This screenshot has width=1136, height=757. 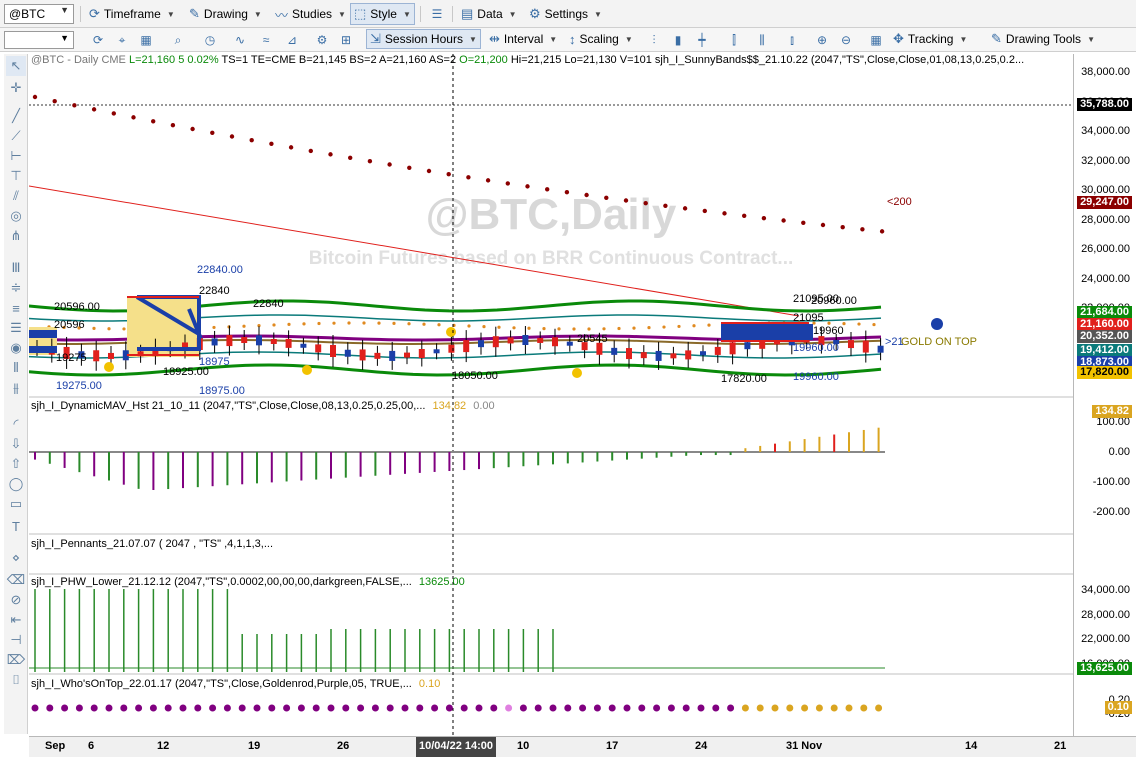 What do you see at coordinates (16, 66) in the screenshot?
I see `pointer-icon: ↖` at bounding box center [16, 66].